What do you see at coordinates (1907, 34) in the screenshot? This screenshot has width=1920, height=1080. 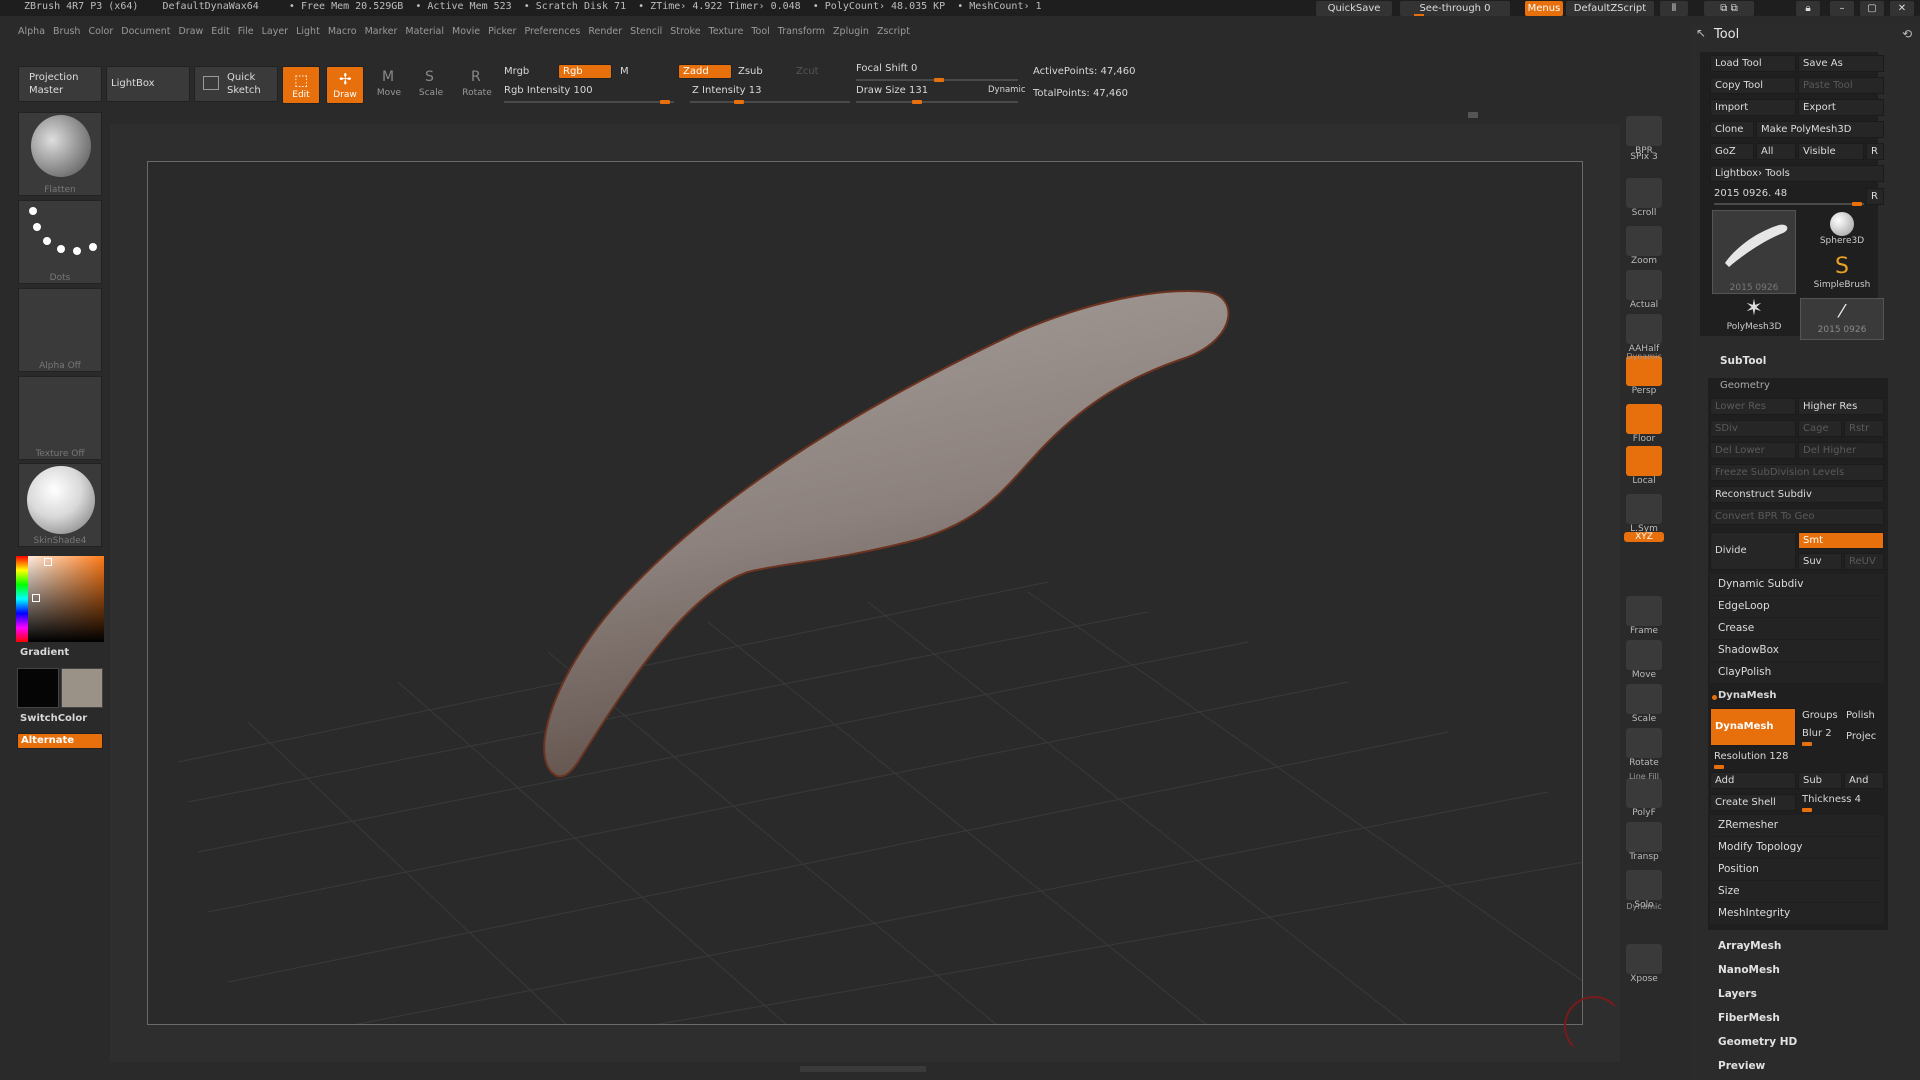 I see `refresh-icon: ⟲` at bounding box center [1907, 34].